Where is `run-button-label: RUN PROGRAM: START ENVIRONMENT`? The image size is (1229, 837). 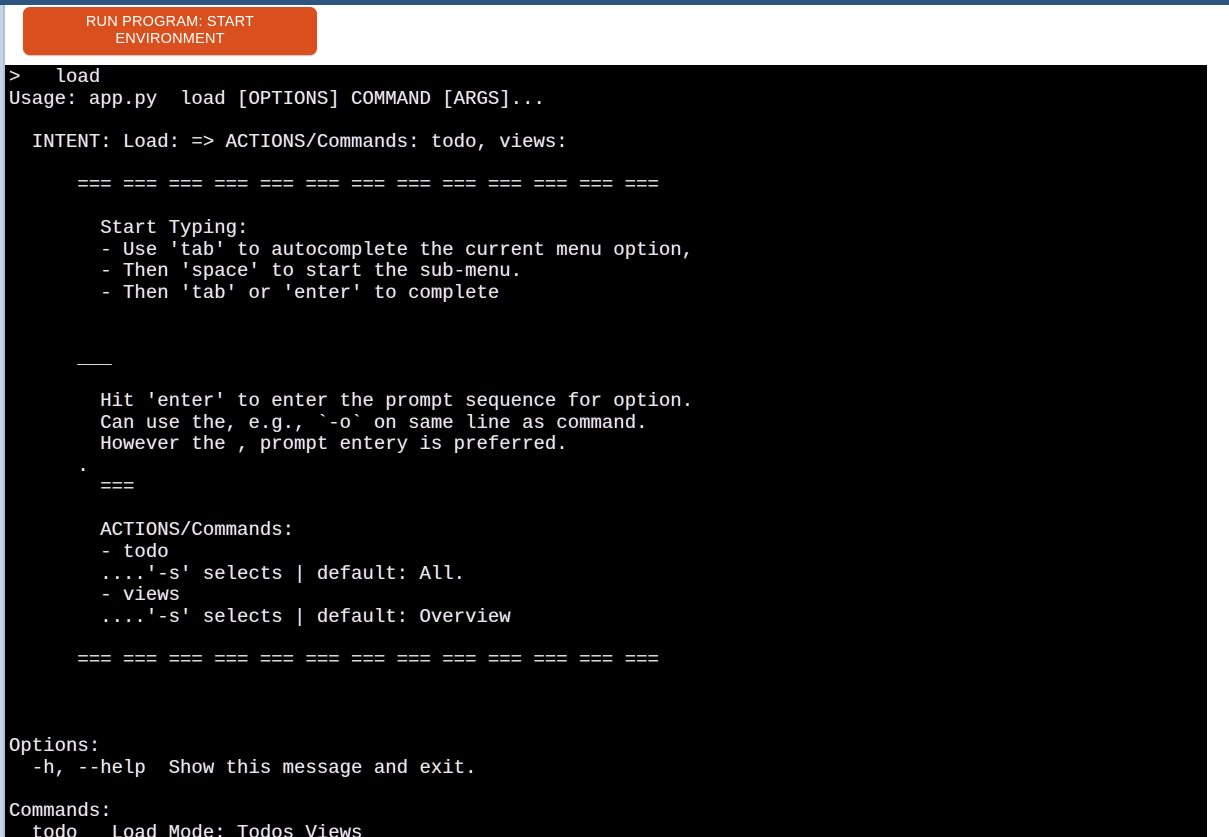 run-button-label: RUN PROGRAM: START ENVIRONMENT is located at coordinates (170, 30).